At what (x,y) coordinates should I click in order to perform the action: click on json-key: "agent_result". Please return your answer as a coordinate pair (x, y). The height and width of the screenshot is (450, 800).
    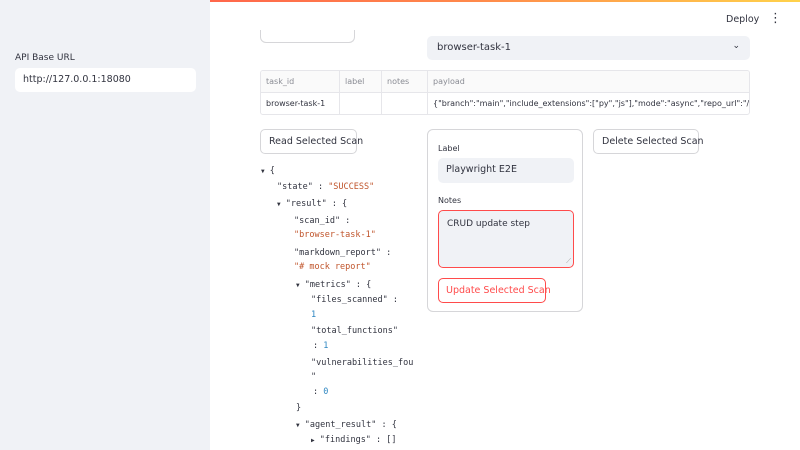
    Looking at the image, I should click on (340, 425).